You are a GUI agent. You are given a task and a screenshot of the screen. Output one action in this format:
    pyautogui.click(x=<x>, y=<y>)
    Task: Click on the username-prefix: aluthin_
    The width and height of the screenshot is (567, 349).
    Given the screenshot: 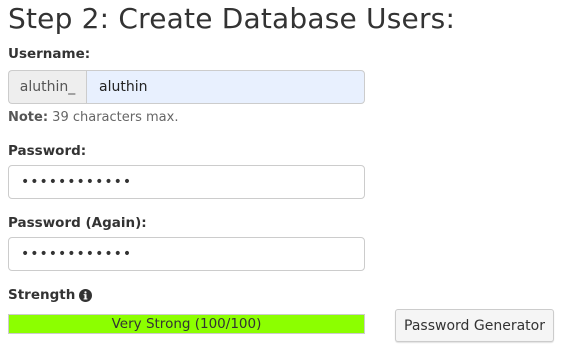 What is the action you would take?
    pyautogui.click(x=47, y=87)
    